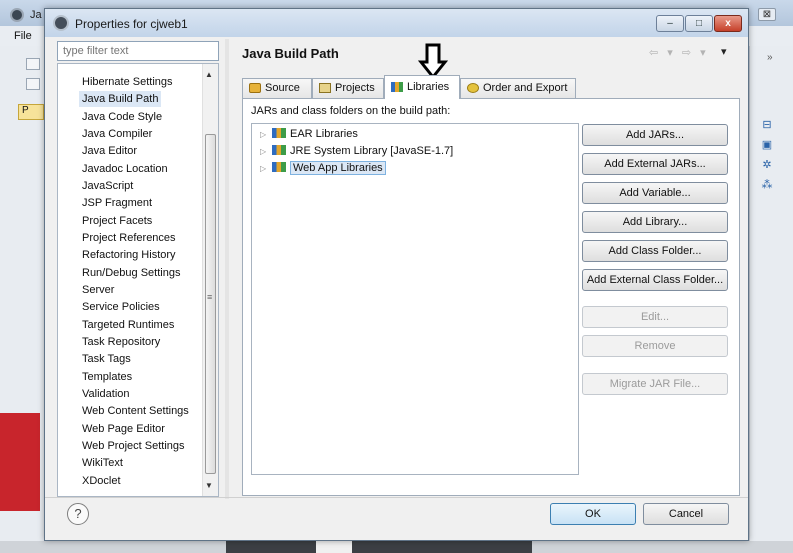 The height and width of the screenshot is (553, 793). What do you see at coordinates (210, 304) in the screenshot?
I see `scroll-thumb` at bounding box center [210, 304].